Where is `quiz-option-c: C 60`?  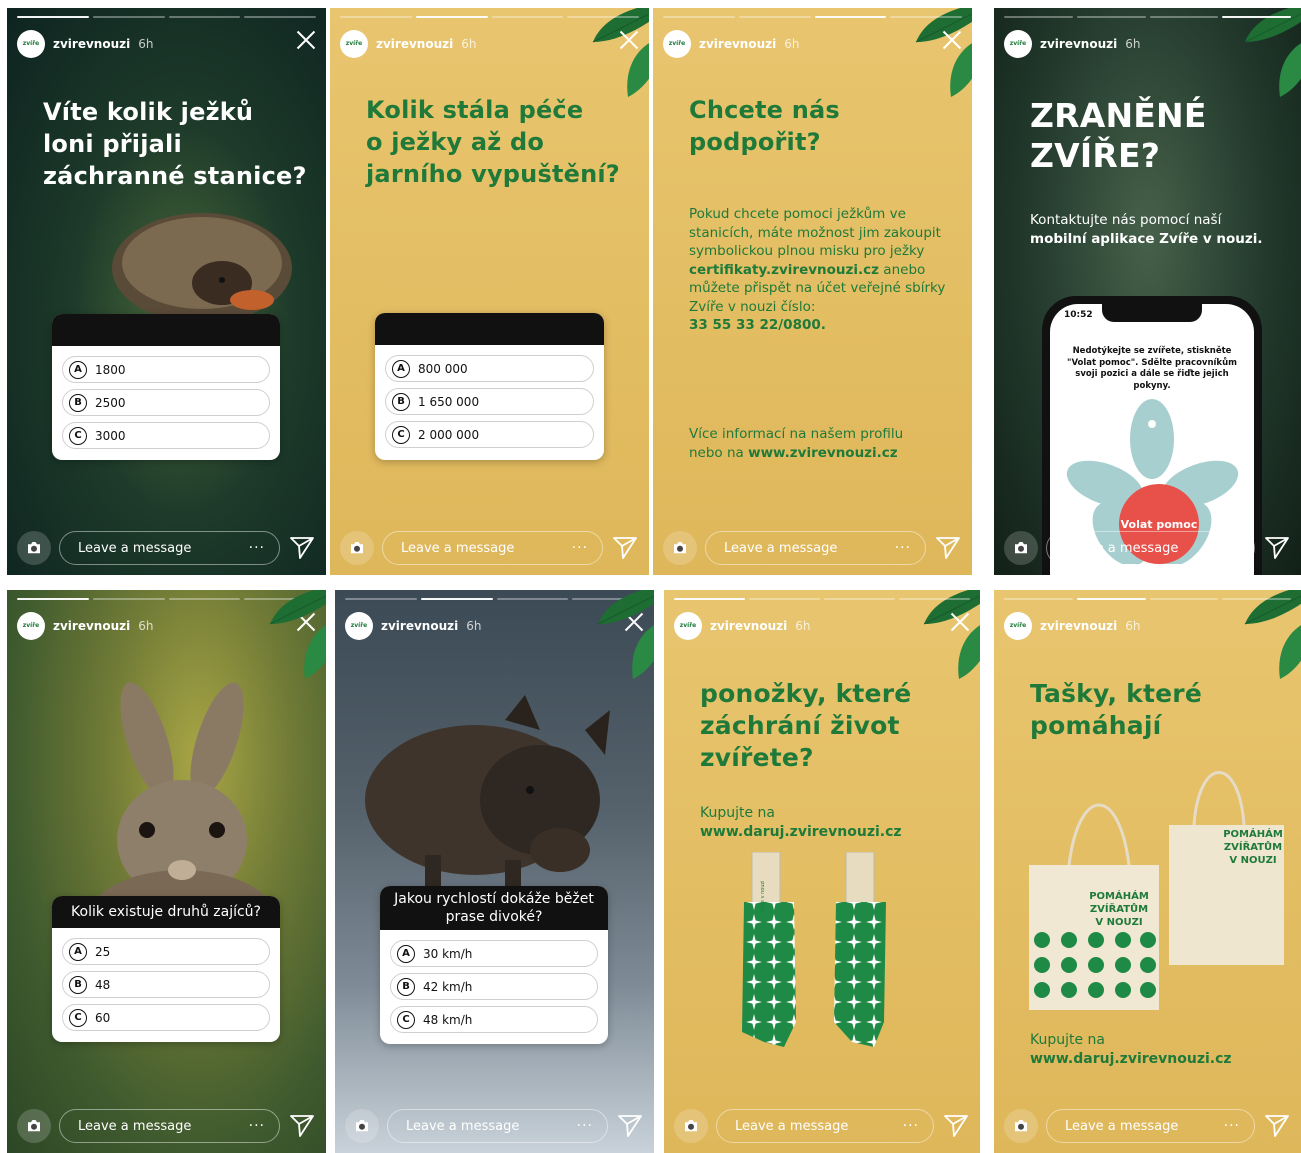 quiz-option-c: C 60 is located at coordinates (166, 1017).